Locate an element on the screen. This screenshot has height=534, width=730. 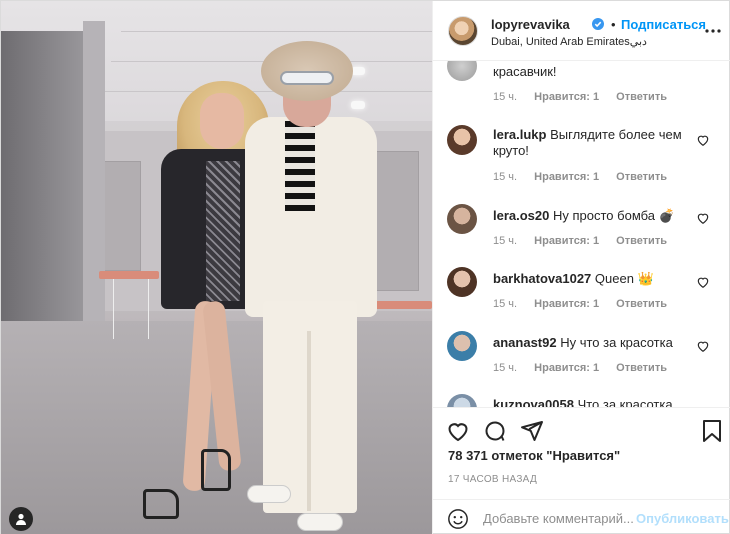
comment-username: lera.lukp is located at coordinates (519, 134).